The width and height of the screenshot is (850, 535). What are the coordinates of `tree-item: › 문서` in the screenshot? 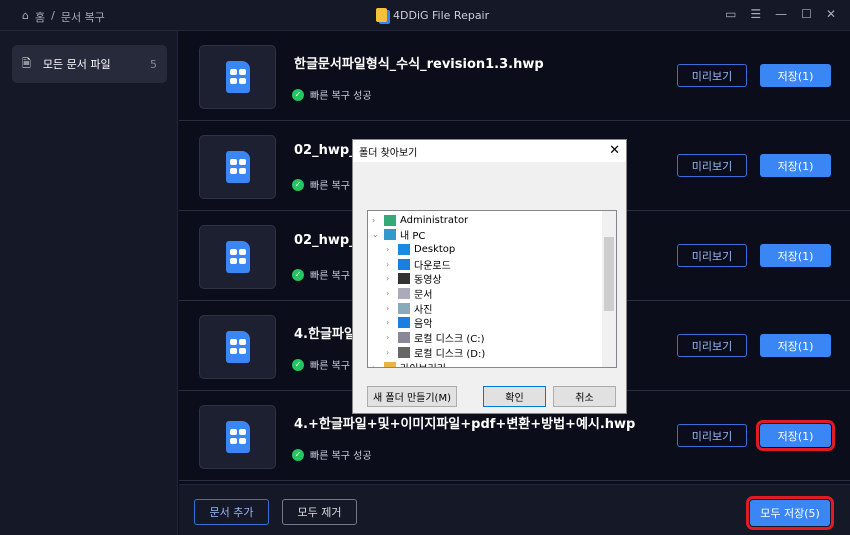 It's located at (409, 294).